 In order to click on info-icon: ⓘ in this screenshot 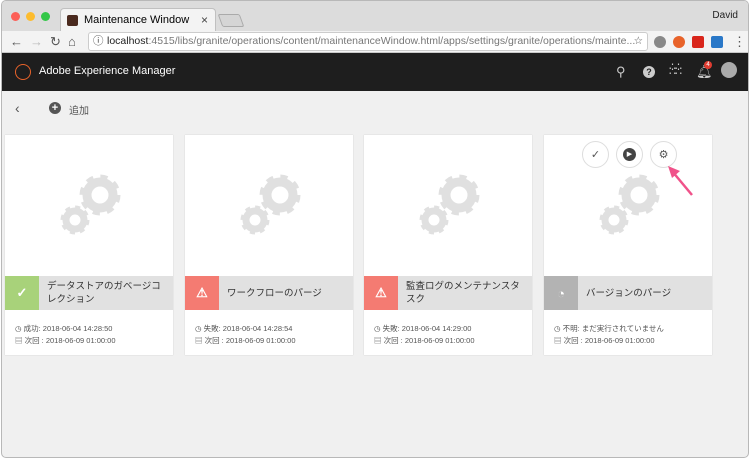, I will do `click(98, 41)`.